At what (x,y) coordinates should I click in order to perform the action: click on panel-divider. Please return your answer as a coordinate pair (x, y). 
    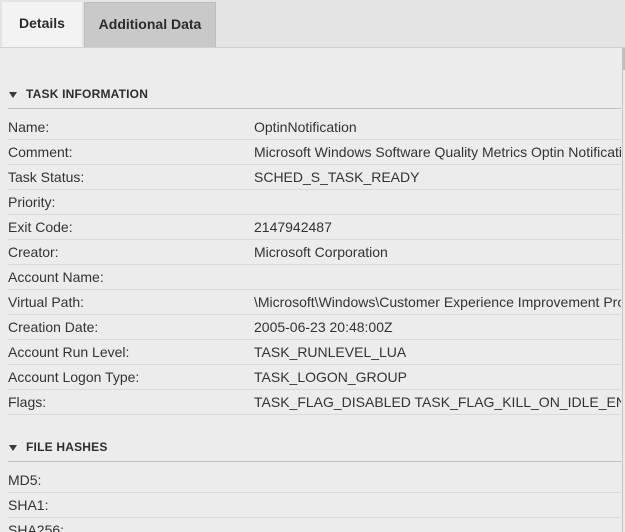
    Looking at the image, I should click on (622, 289).